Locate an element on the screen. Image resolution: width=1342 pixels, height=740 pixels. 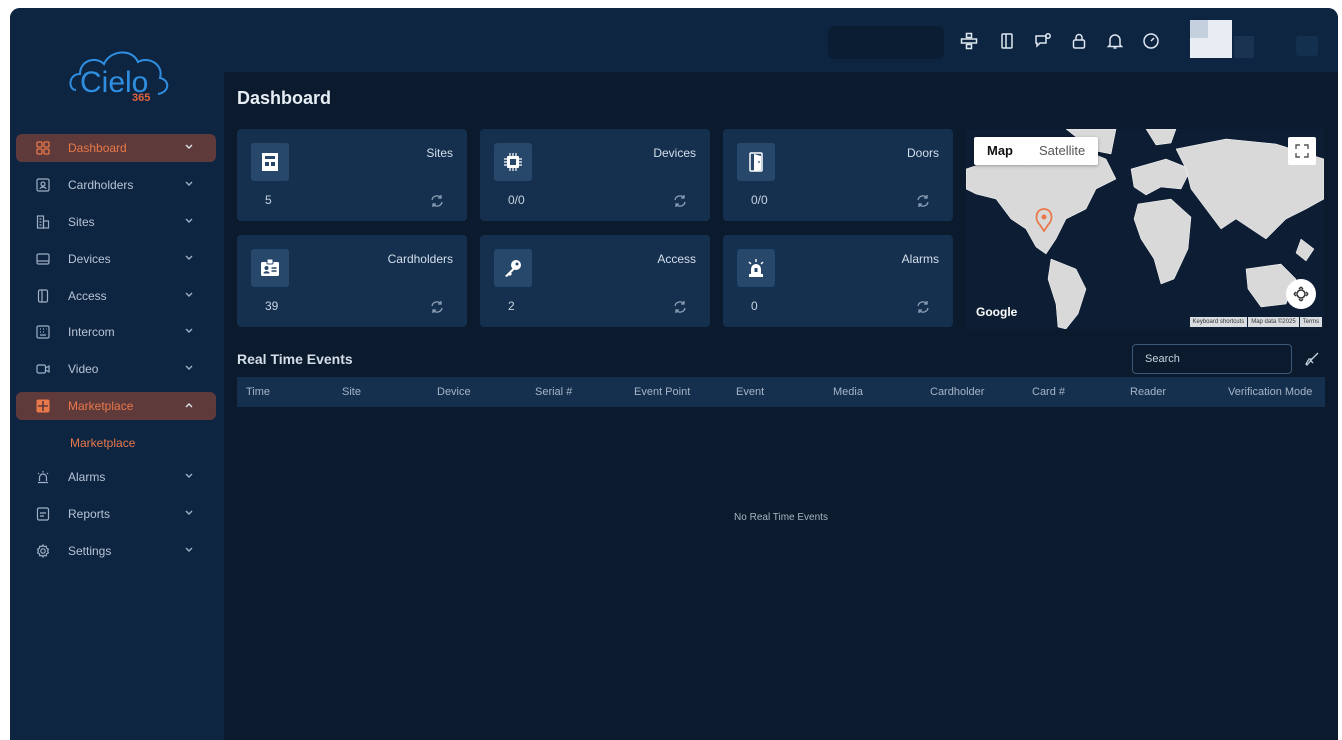
column-header: Reader is located at coordinates (1148, 392).